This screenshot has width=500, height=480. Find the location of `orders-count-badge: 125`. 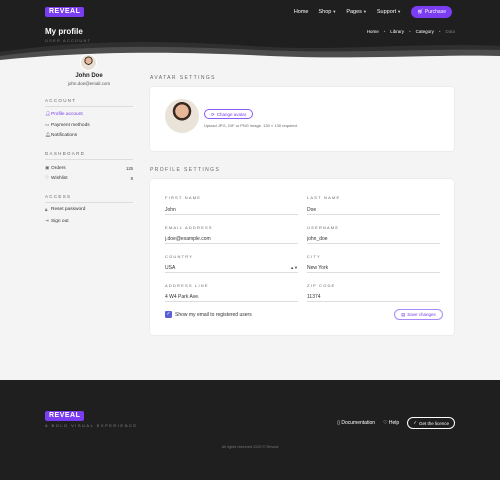

orders-count-badge: 125 is located at coordinates (129, 168).